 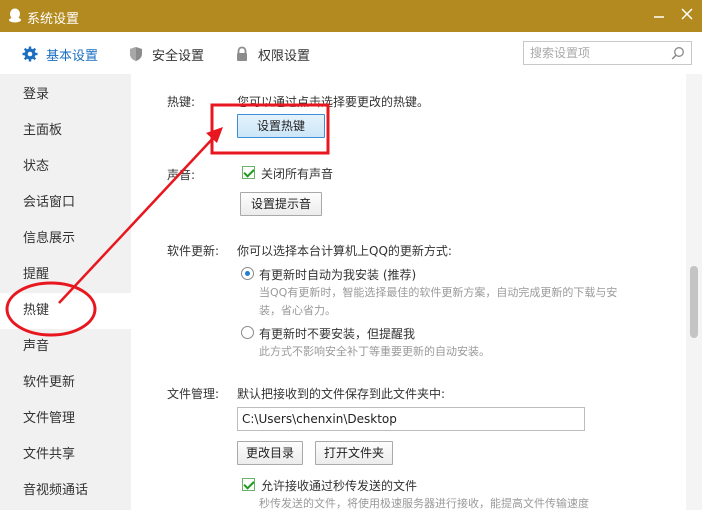 What do you see at coordinates (248, 484) in the screenshot?
I see `allow-second-send-checkbox` at bounding box center [248, 484].